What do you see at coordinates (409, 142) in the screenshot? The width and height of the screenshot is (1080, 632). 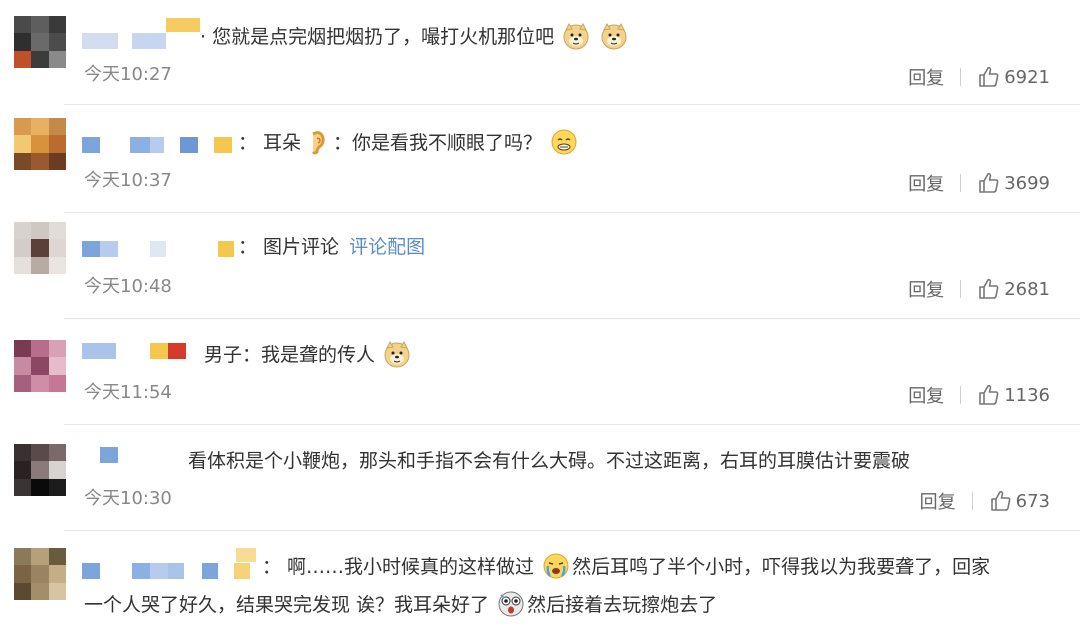 I see `comment-text: ： 耳朵 ：你是看我不顺眼了吗？` at bounding box center [409, 142].